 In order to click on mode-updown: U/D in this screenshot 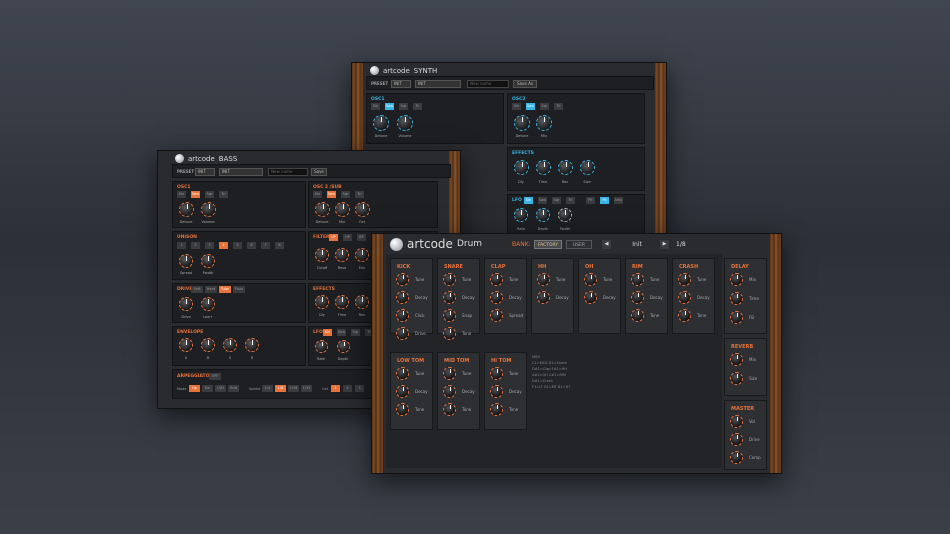, I will do `click(220, 388)`.